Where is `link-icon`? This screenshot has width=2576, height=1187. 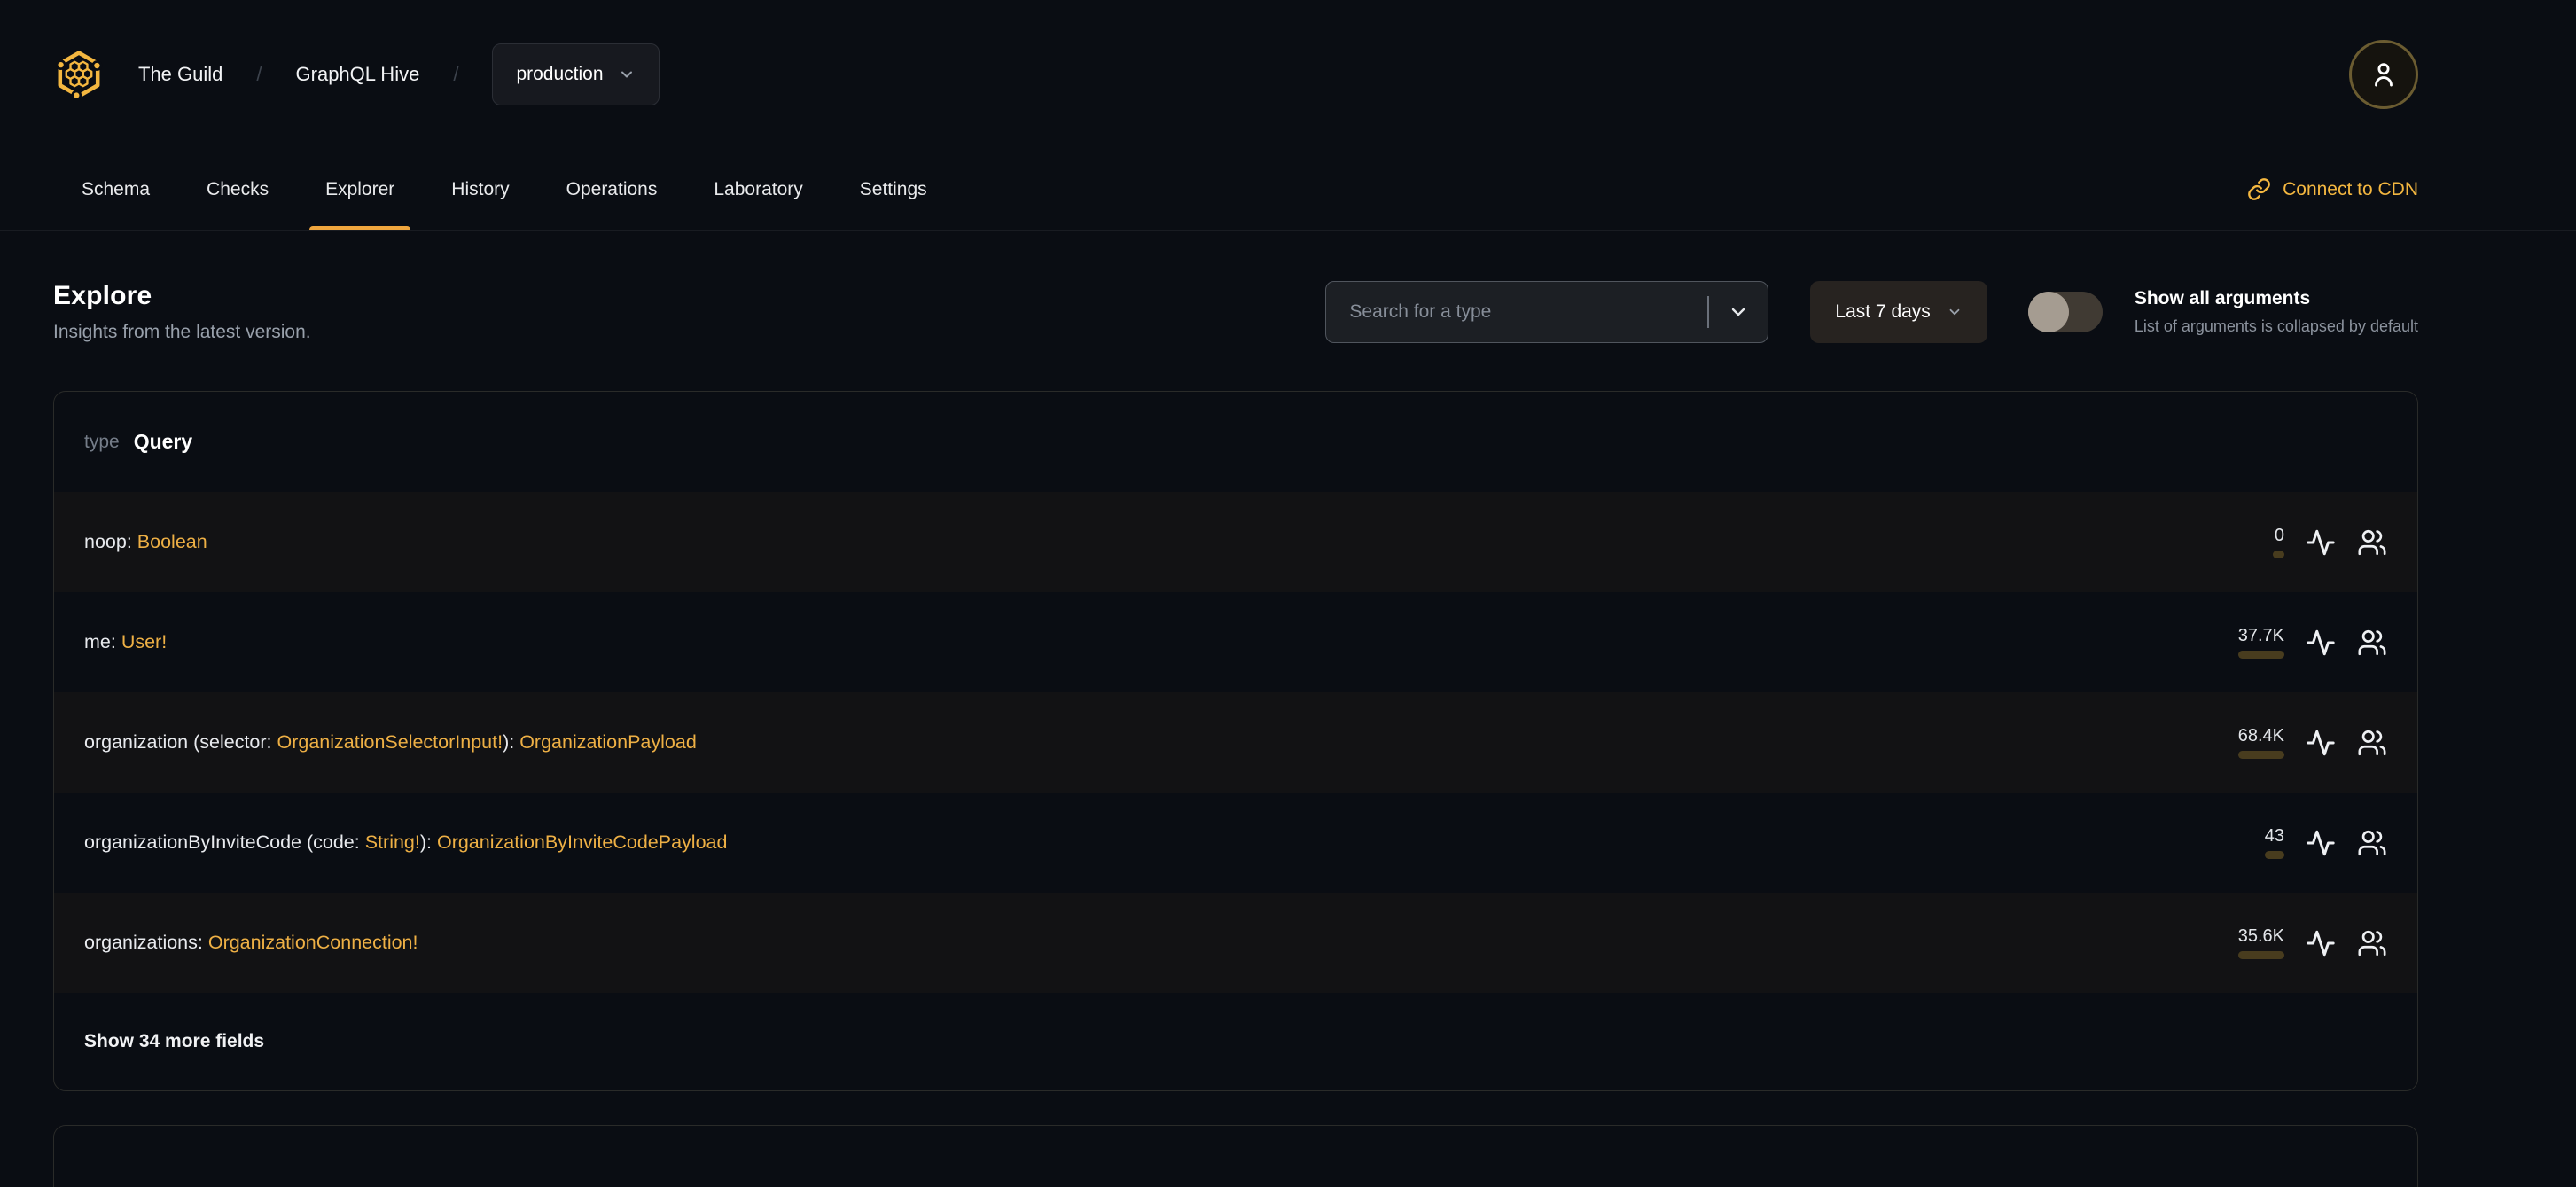
link-icon is located at coordinates (2259, 189).